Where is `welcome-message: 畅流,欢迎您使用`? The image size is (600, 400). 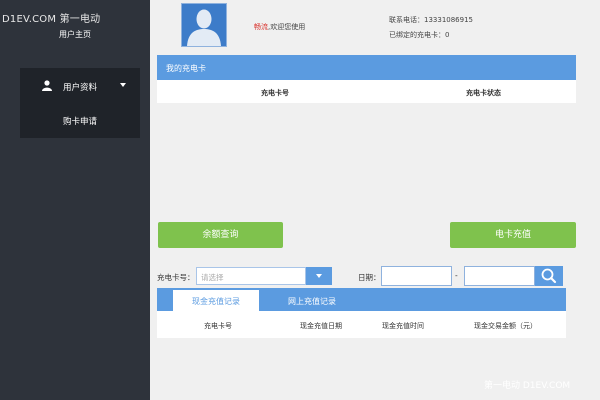 welcome-message: 畅流,欢迎您使用 is located at coordinates (279, 27).